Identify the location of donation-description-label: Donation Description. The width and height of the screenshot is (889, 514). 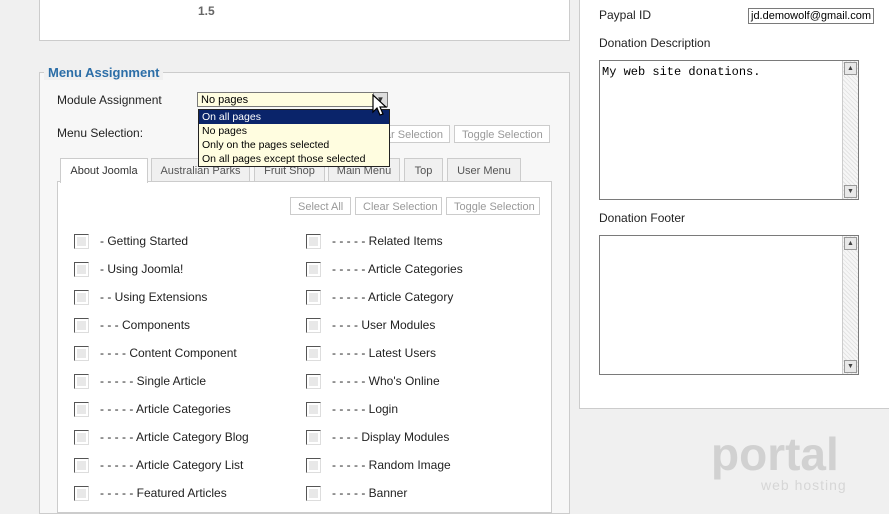
(655, 43).